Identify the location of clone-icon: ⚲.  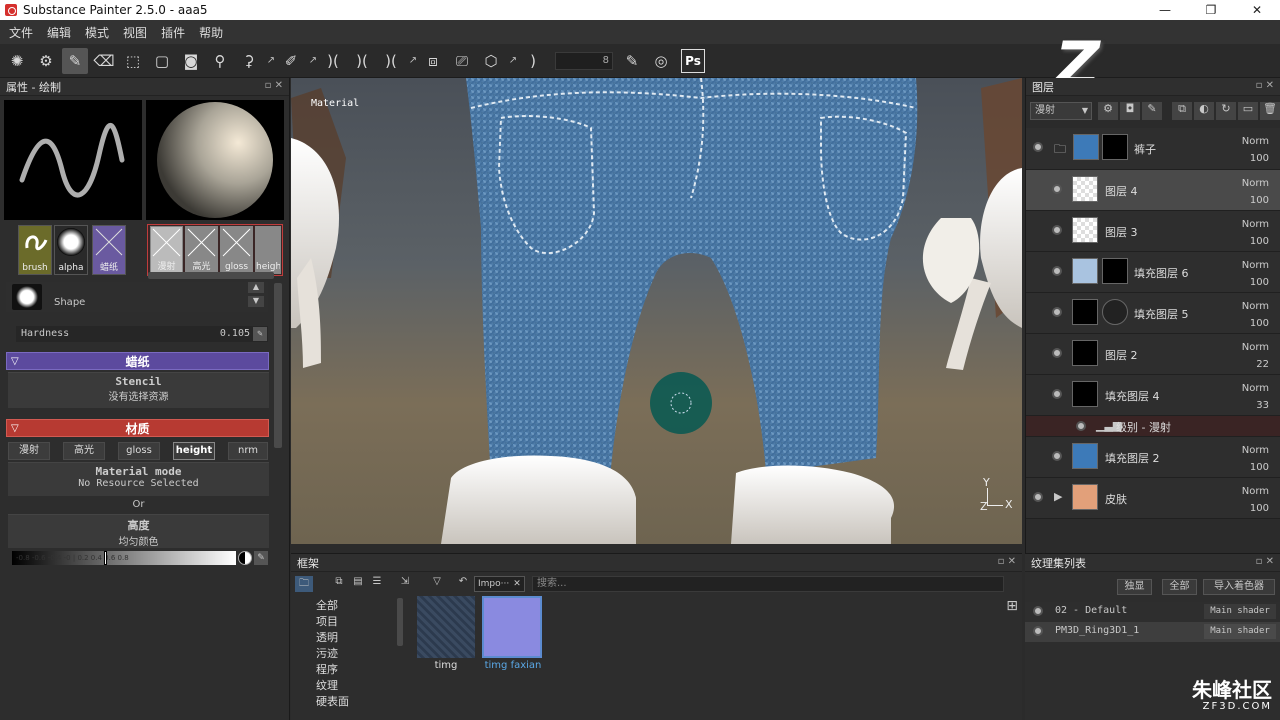
(220, 61).